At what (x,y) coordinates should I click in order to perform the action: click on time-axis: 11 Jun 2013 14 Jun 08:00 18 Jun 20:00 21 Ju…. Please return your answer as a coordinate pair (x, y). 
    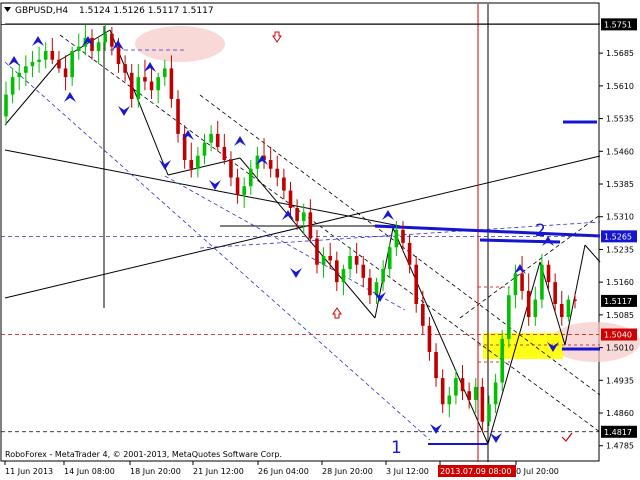
    Looking at the image, I should click on (281, 469).